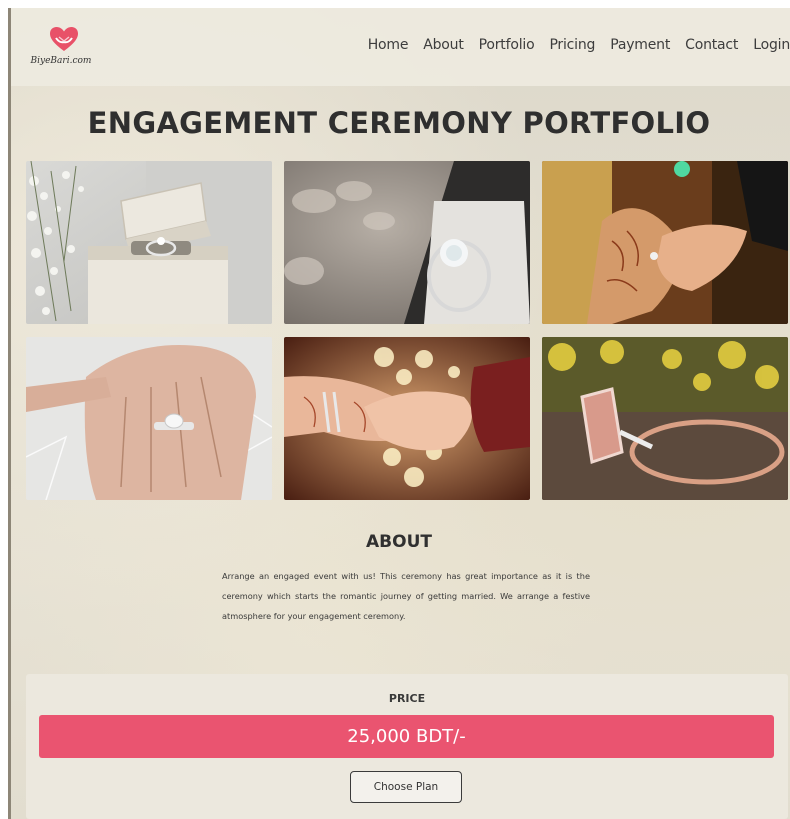  Describe the element at coordinates (507, 45) in the screenshot. I see `nav-portfolio: Portfolio` at that location.